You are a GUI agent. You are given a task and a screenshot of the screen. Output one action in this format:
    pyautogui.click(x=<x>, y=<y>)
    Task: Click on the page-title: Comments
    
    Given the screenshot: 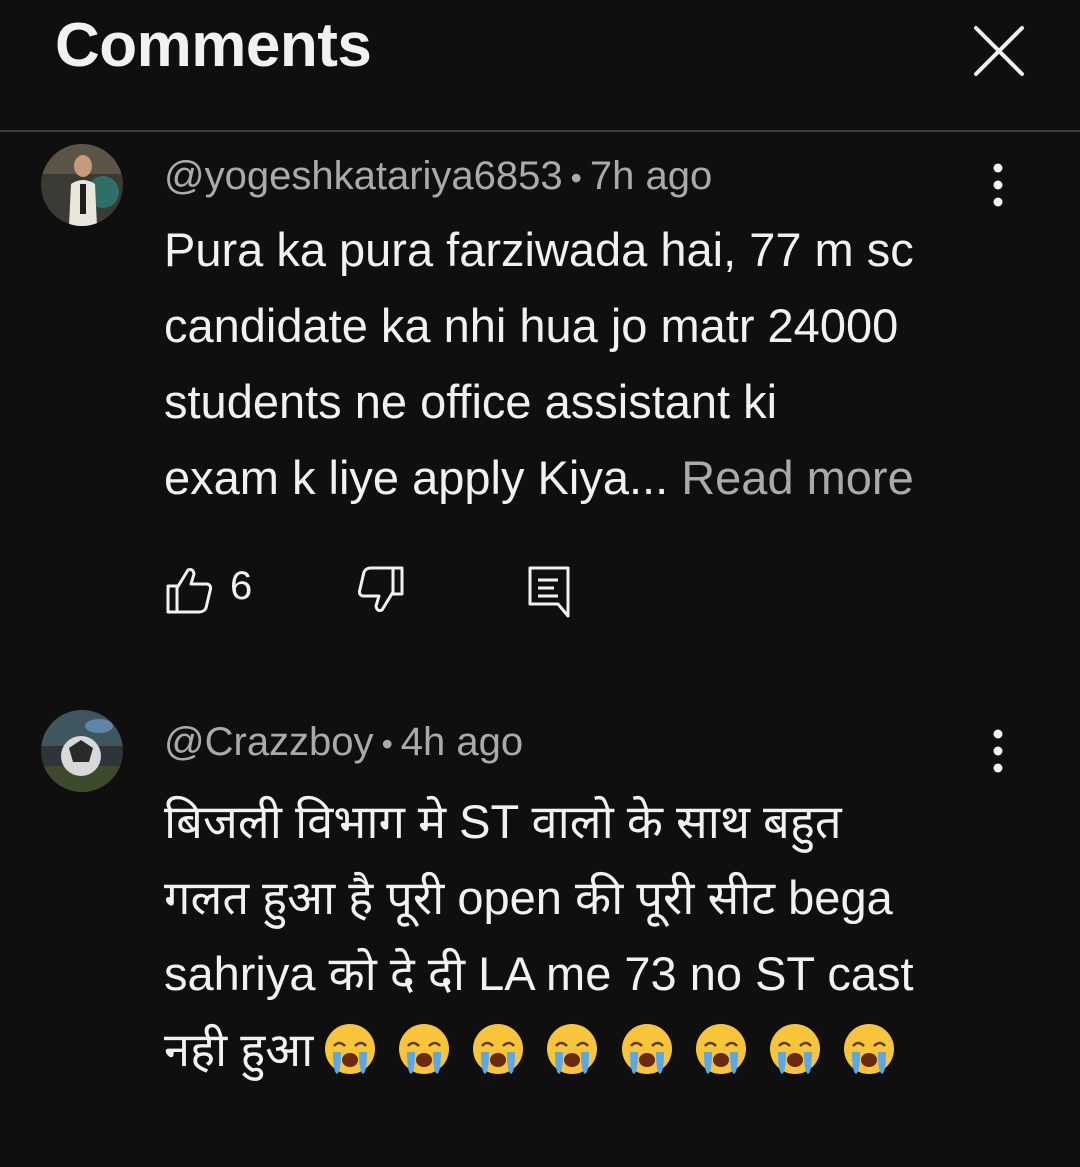 What is the action you would take?
    pyautogui.click(x=213, y=45)
    